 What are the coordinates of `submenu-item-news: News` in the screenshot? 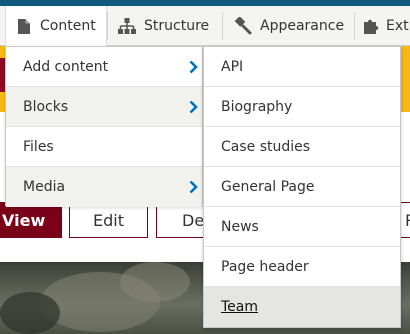 It's located at (302, 227).